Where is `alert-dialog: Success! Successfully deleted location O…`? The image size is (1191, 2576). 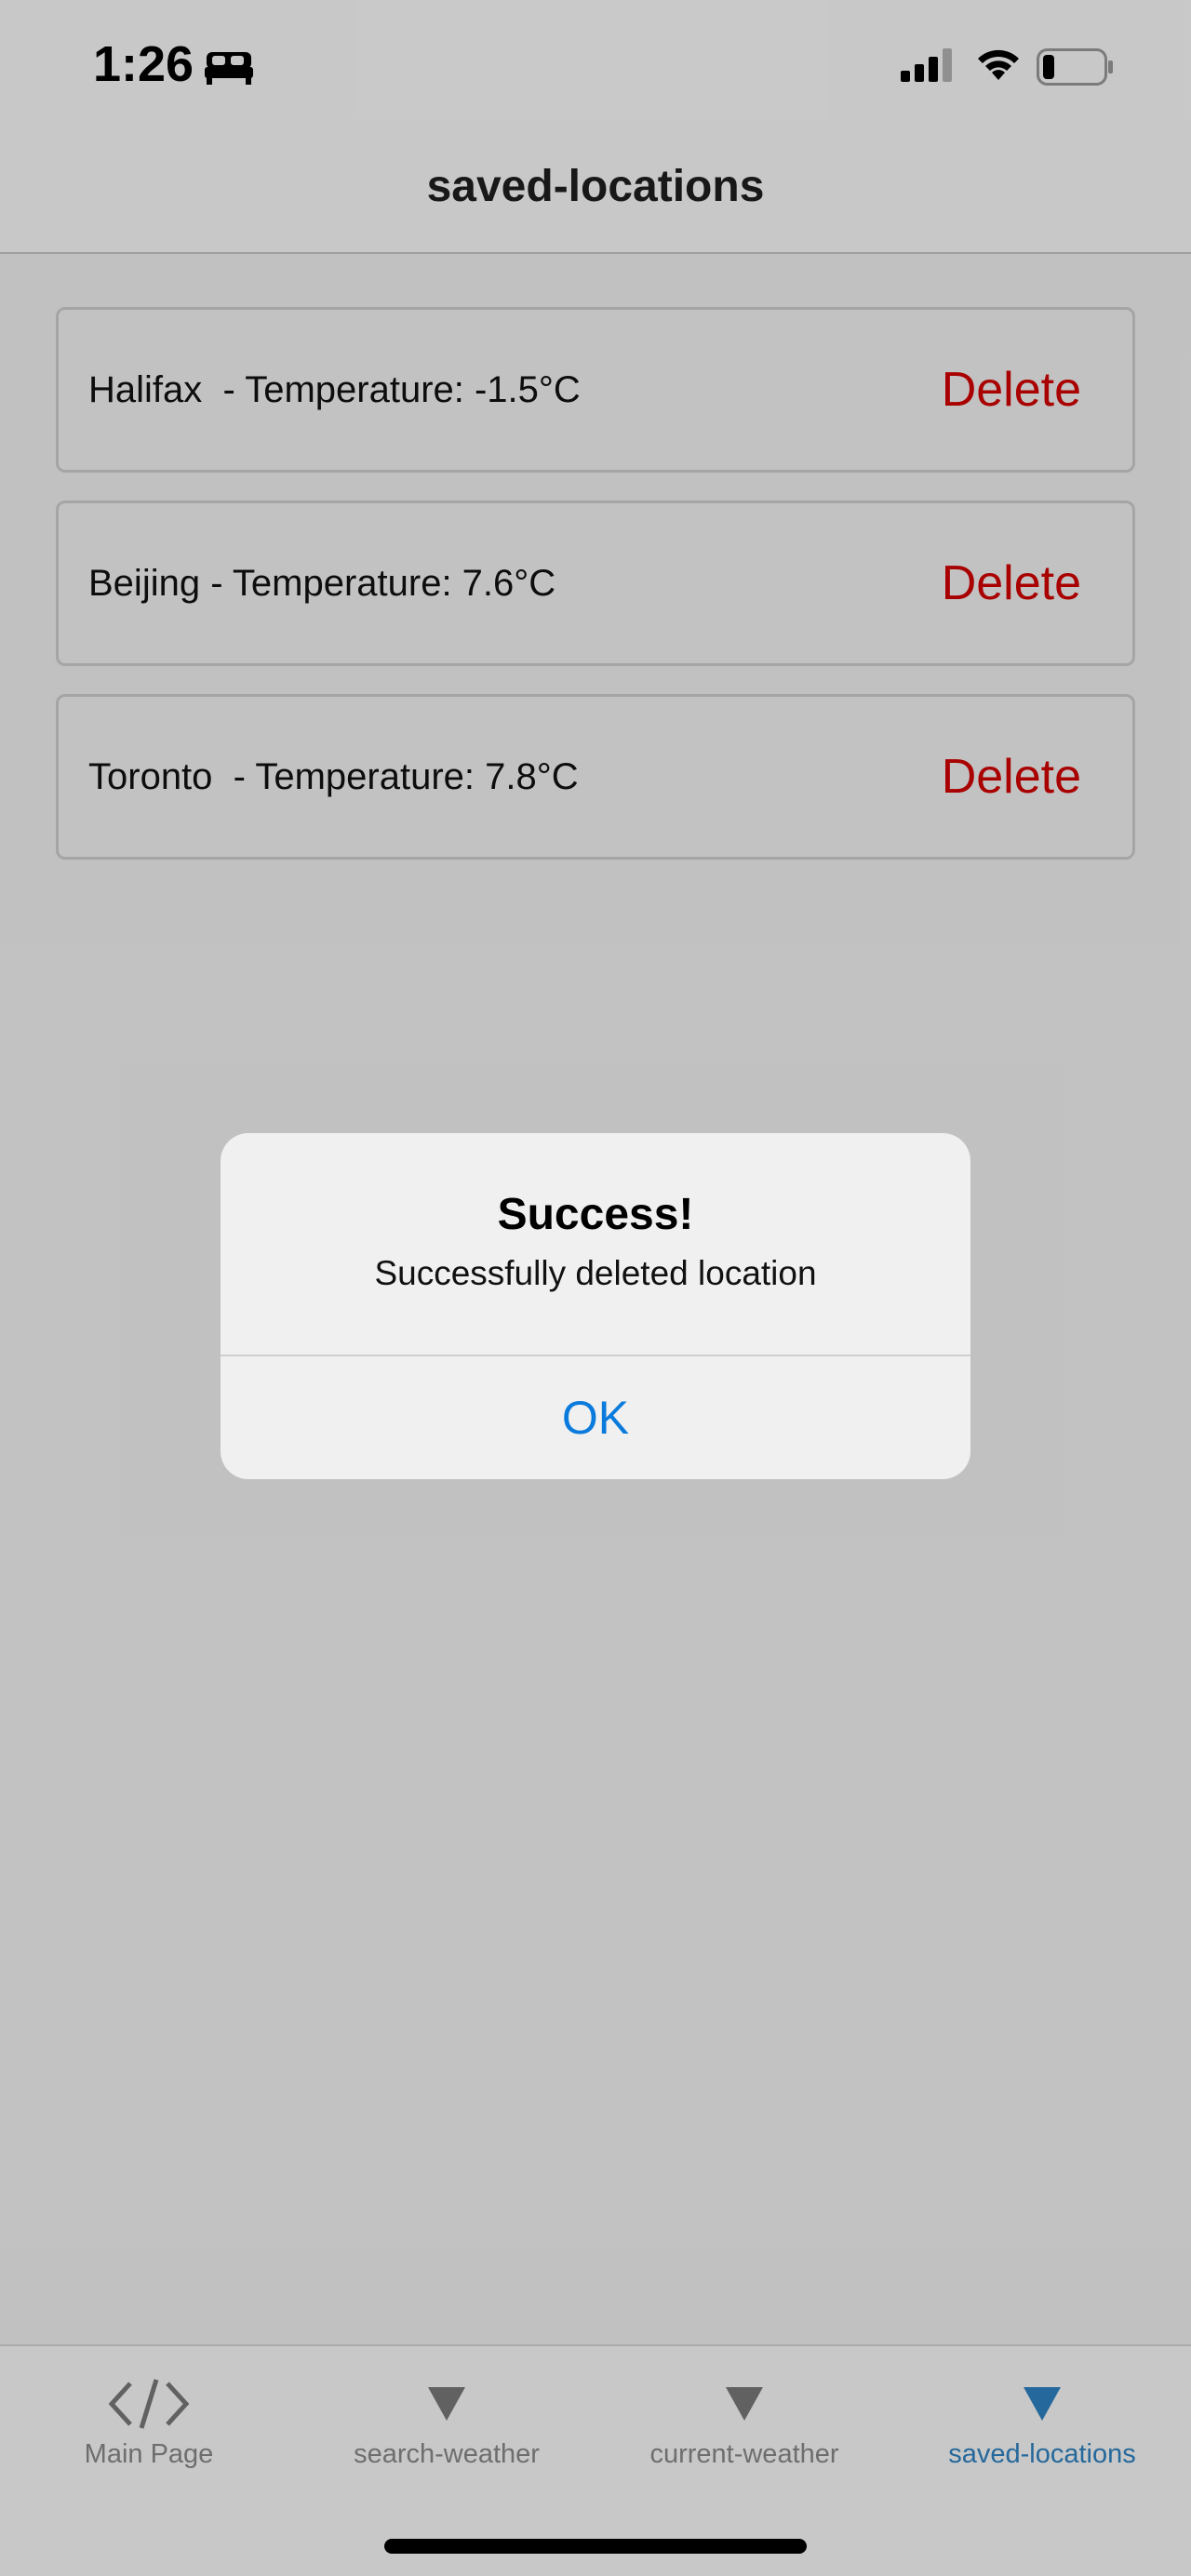 alert-dialog: Success! Successfully deleted location O… is located at coordinates (595, 1306).